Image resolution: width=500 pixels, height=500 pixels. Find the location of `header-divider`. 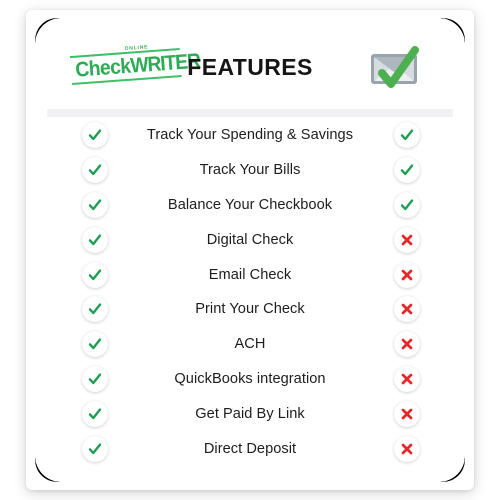

header-divider is located at coordinates (250, 113).